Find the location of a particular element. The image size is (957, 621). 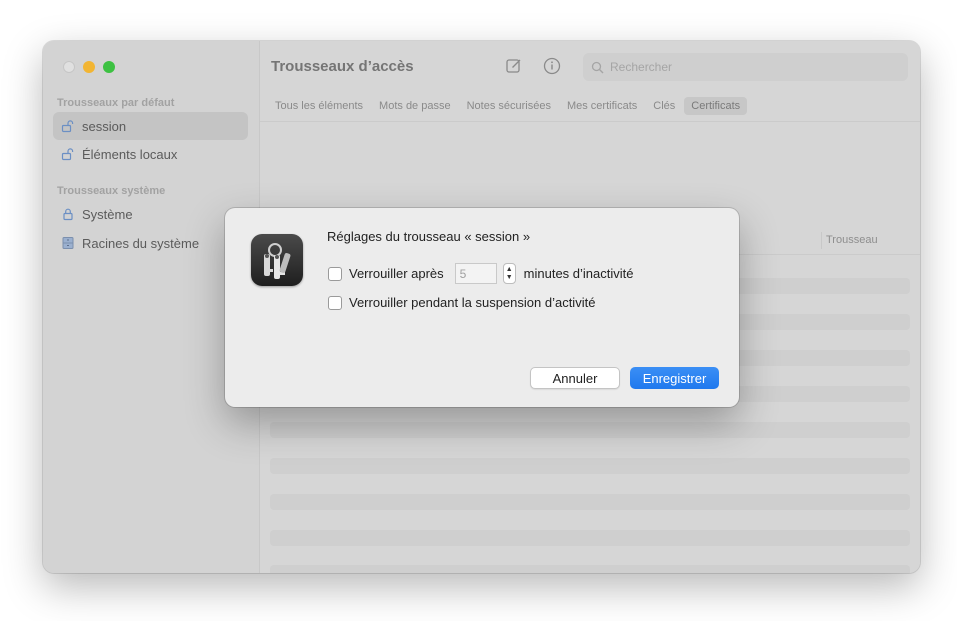

cabinet-icon is located at coordinates (68, 243).